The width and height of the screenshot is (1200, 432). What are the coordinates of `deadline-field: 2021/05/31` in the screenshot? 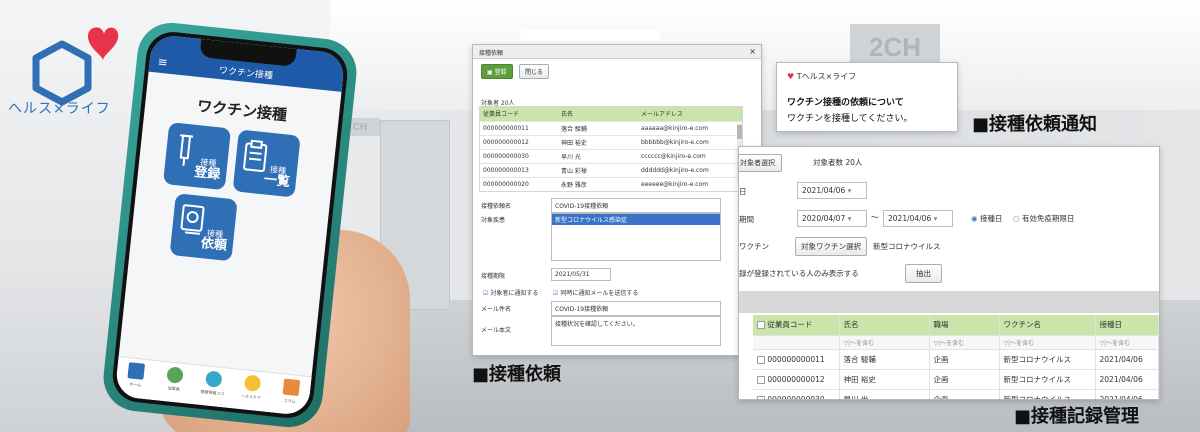 It's located at (581, 274).